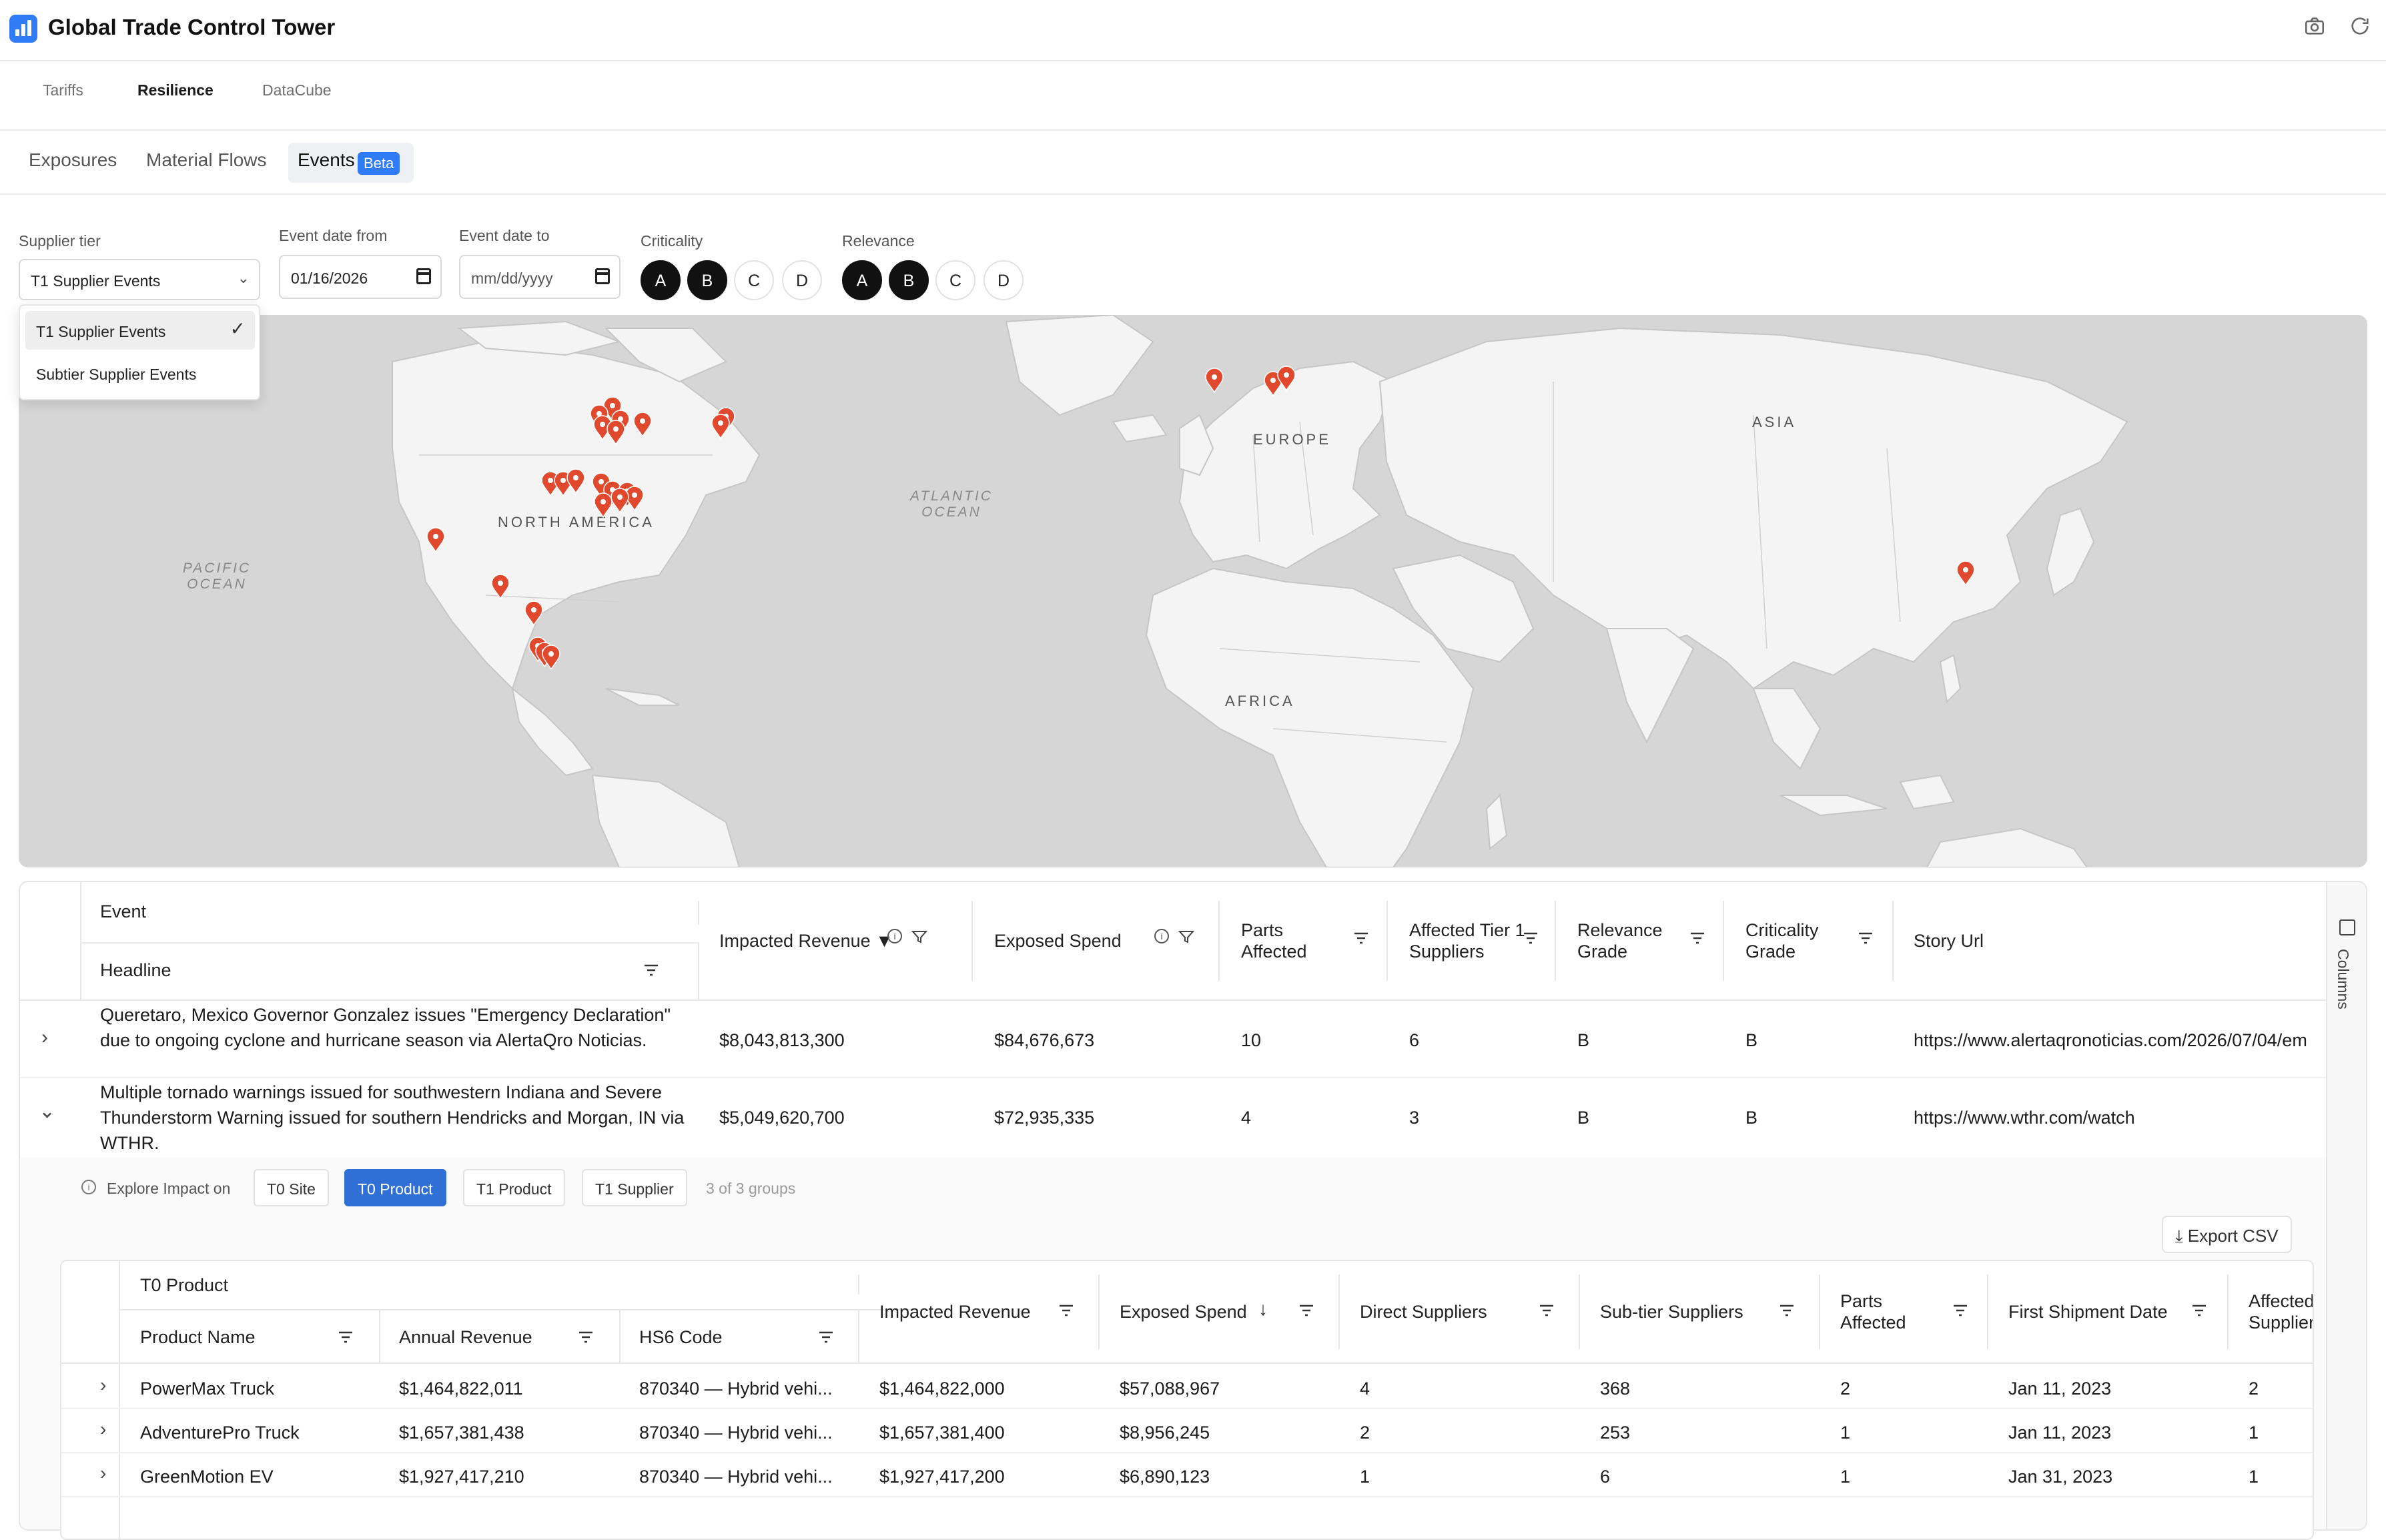  What do you see at coordinates (955, 1311) in the screenshot?
I see `col-impacted-revenue: Impacted Revenue` at bounding box center [955, 1311].